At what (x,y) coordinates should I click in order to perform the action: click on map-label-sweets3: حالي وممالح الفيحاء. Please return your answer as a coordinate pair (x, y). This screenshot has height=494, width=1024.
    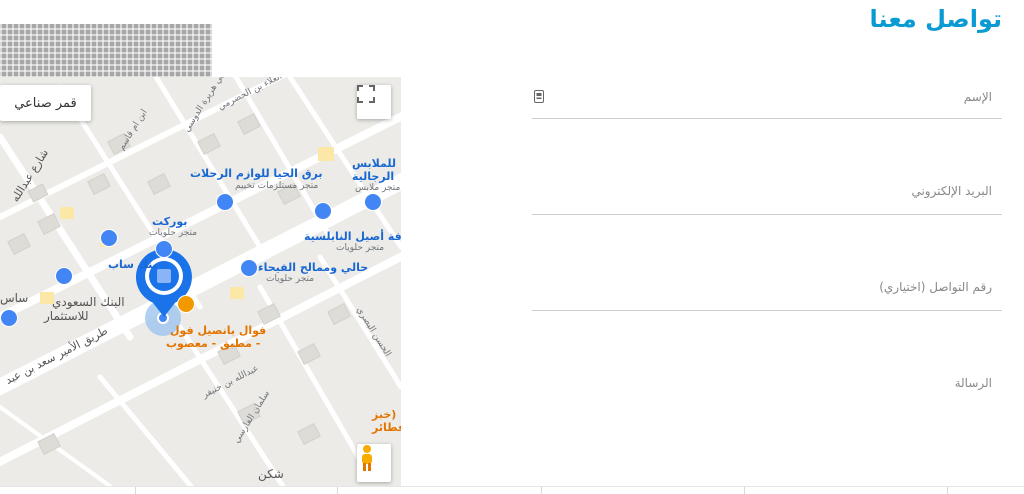
    Looking at the image, I should click on (313, 267).